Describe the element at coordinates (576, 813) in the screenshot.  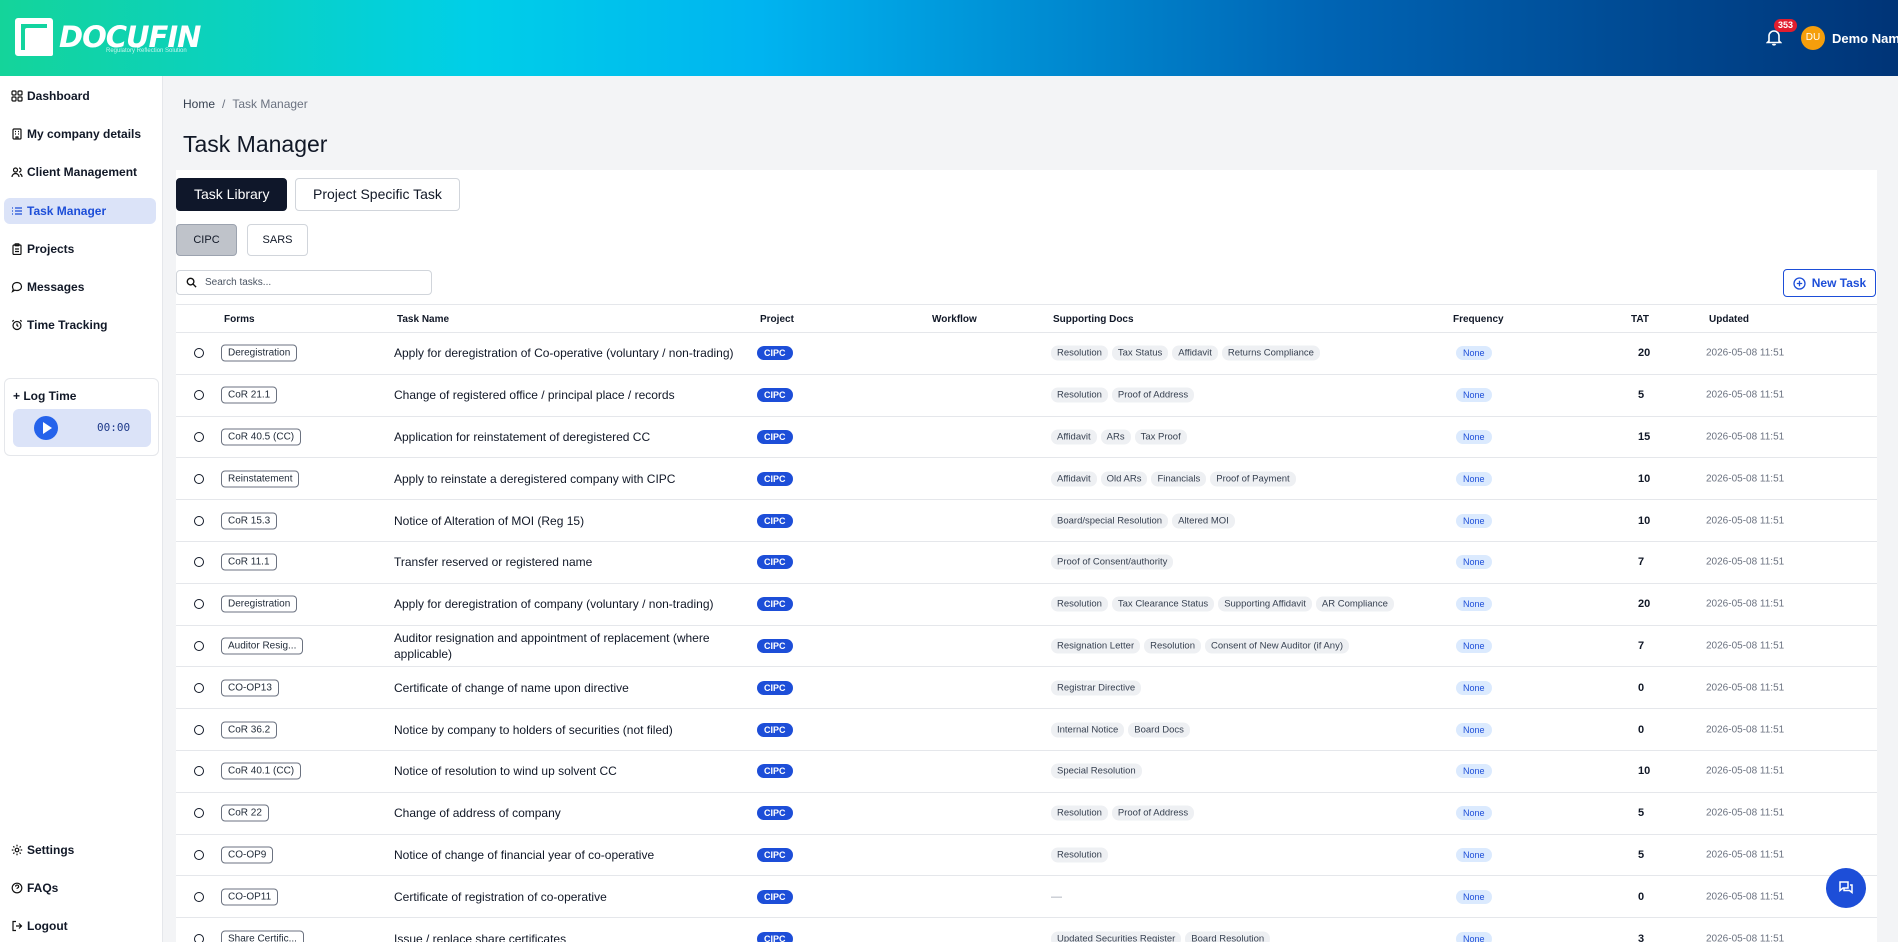
I see `task-name: Change of address of company` at that location.